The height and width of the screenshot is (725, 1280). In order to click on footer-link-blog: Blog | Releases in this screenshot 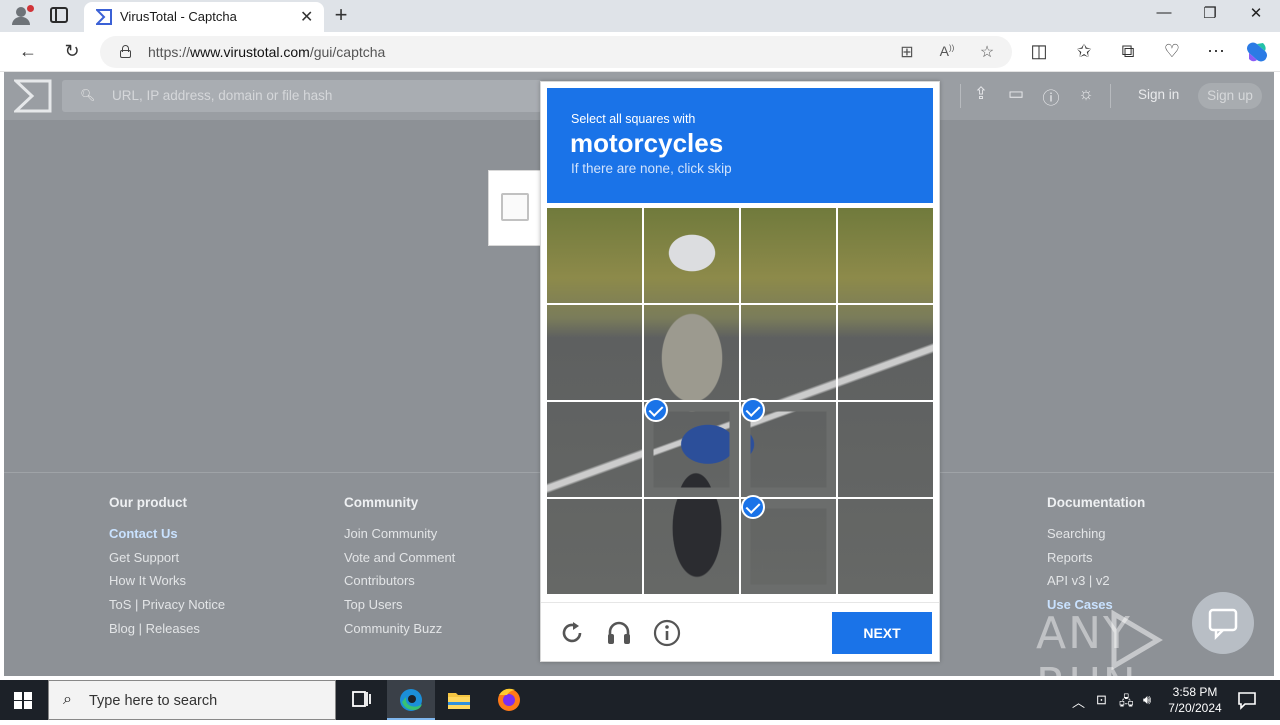, I will do `click(167, 633)`.